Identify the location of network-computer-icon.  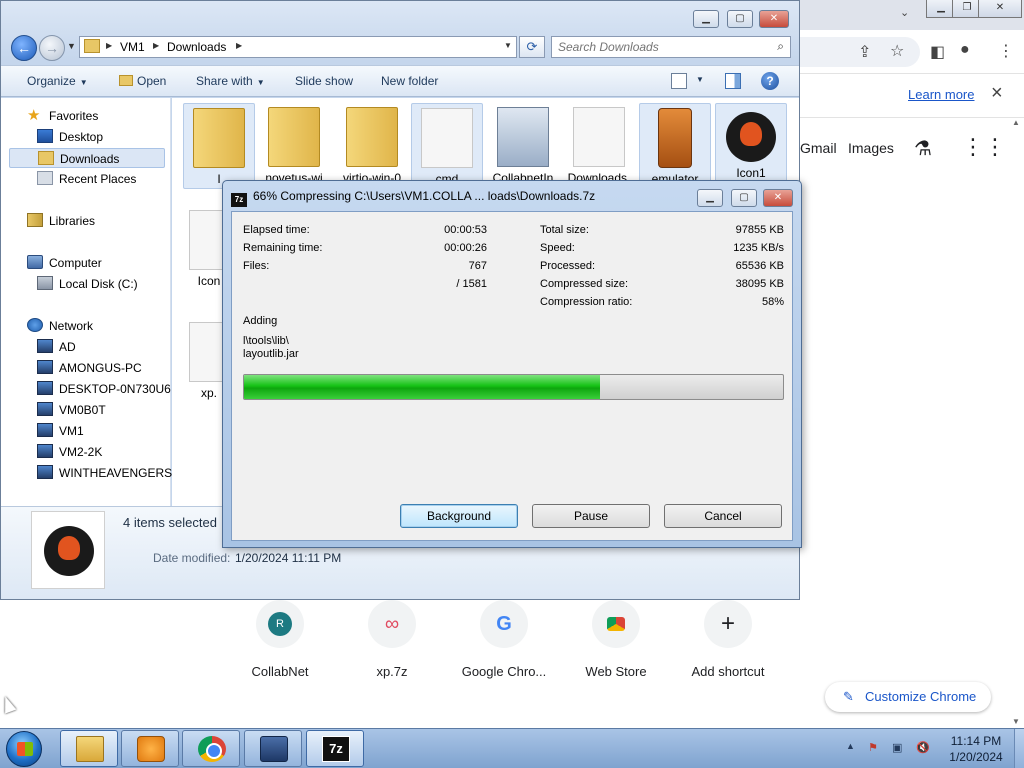
(45, 346).